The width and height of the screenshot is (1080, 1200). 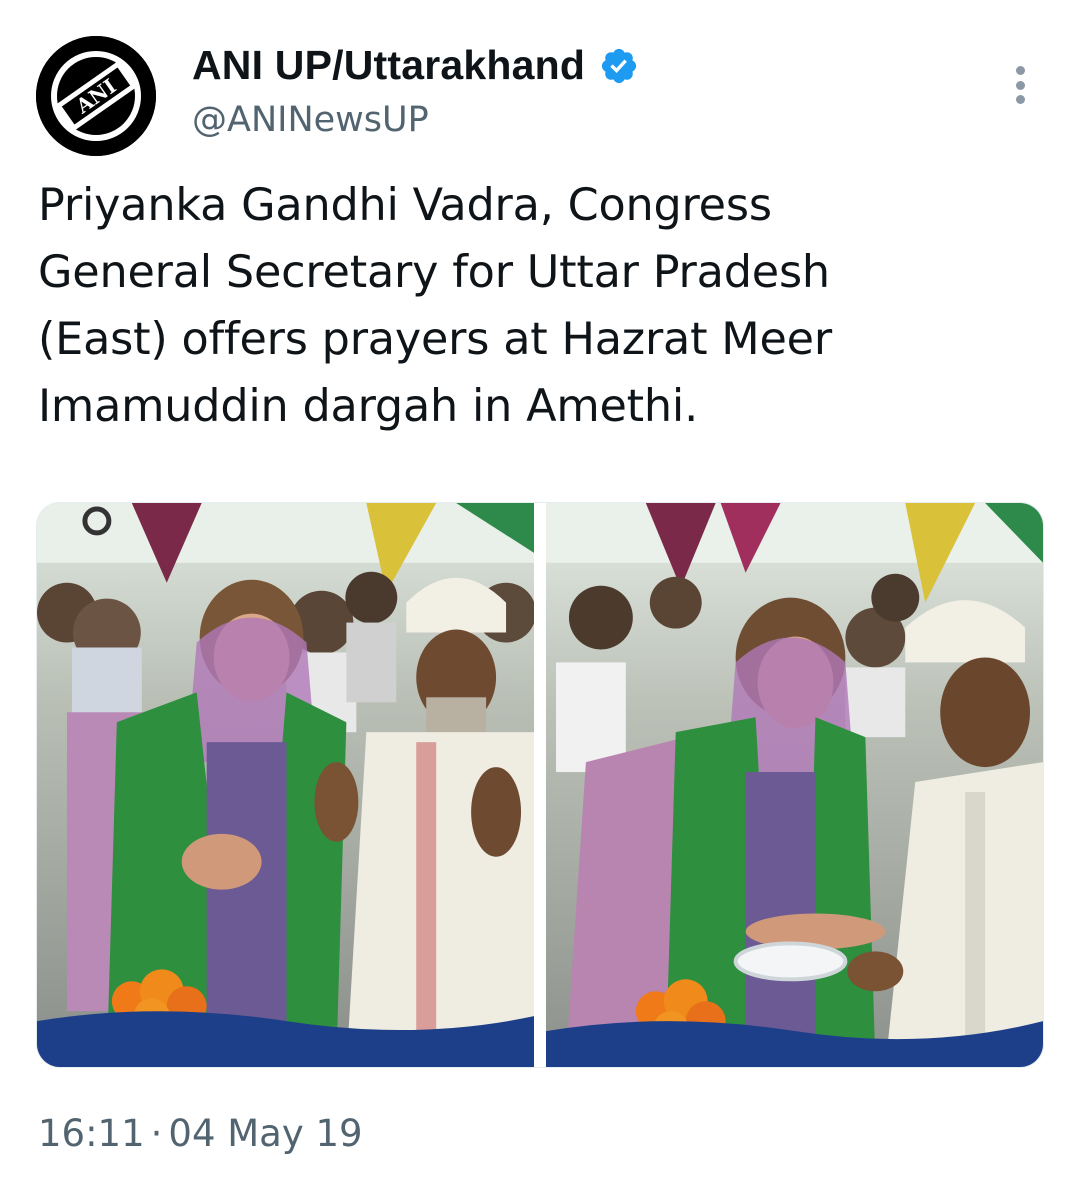 I want to click on more-options-button, so click(x=1020, y=85).